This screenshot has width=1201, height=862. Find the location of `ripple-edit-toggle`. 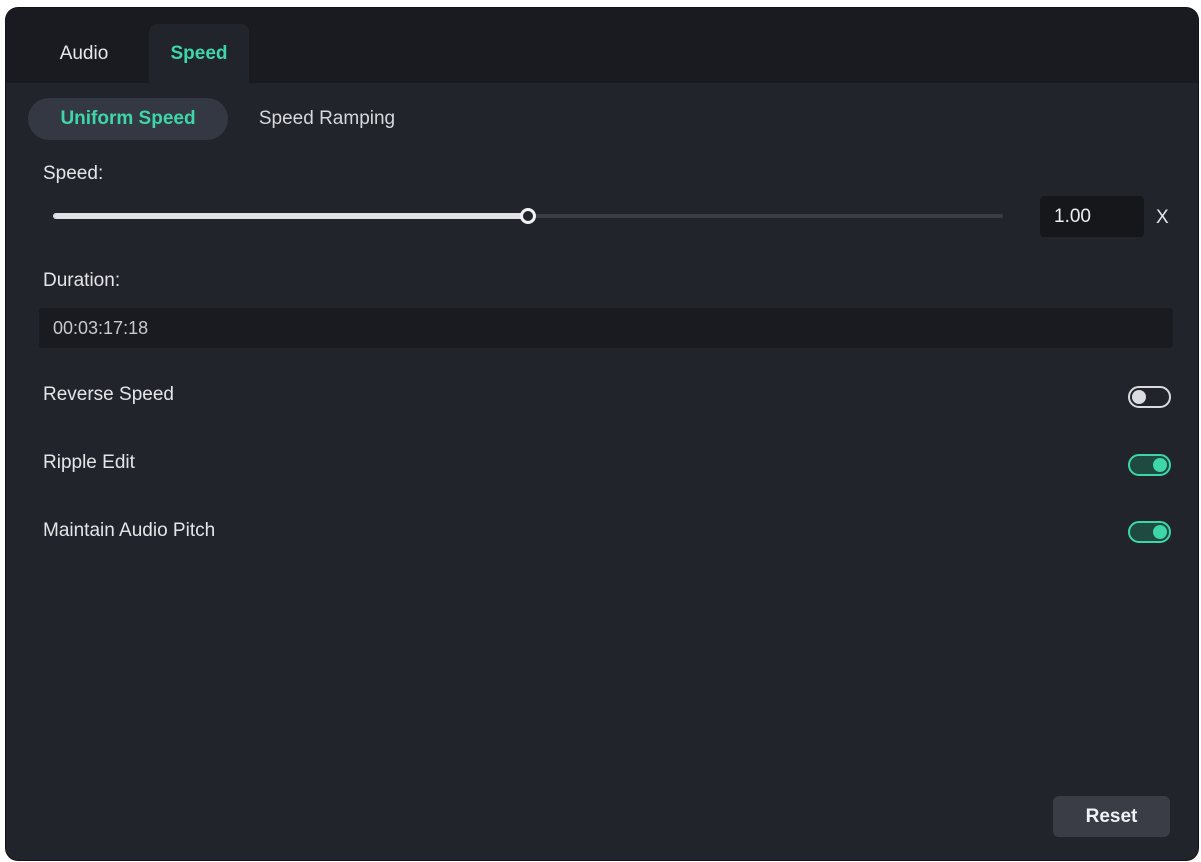

ripple-edit-toggle is located at coordinates (1149, 465).